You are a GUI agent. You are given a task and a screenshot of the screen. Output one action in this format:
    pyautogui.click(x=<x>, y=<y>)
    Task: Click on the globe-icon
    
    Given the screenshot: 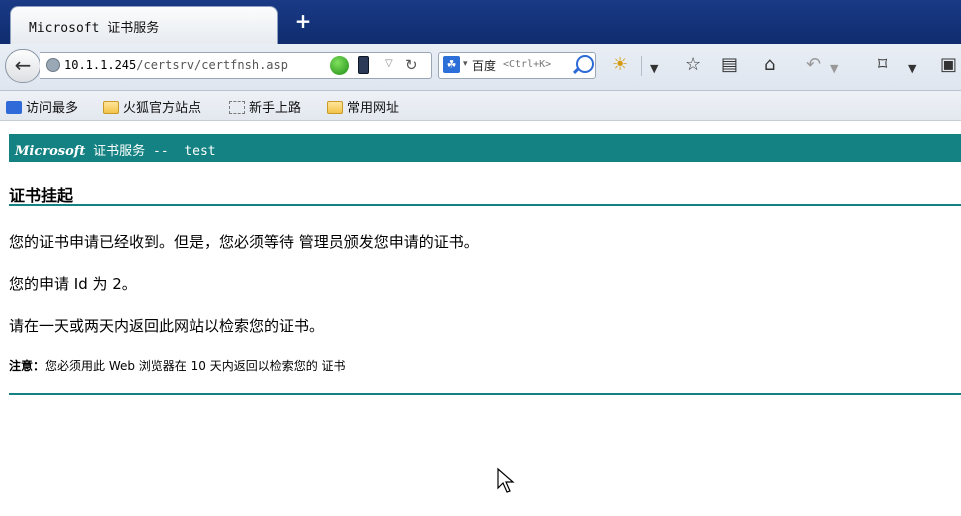 What is the action you would take?
    pyautogui.click(x=53, y=65)
    